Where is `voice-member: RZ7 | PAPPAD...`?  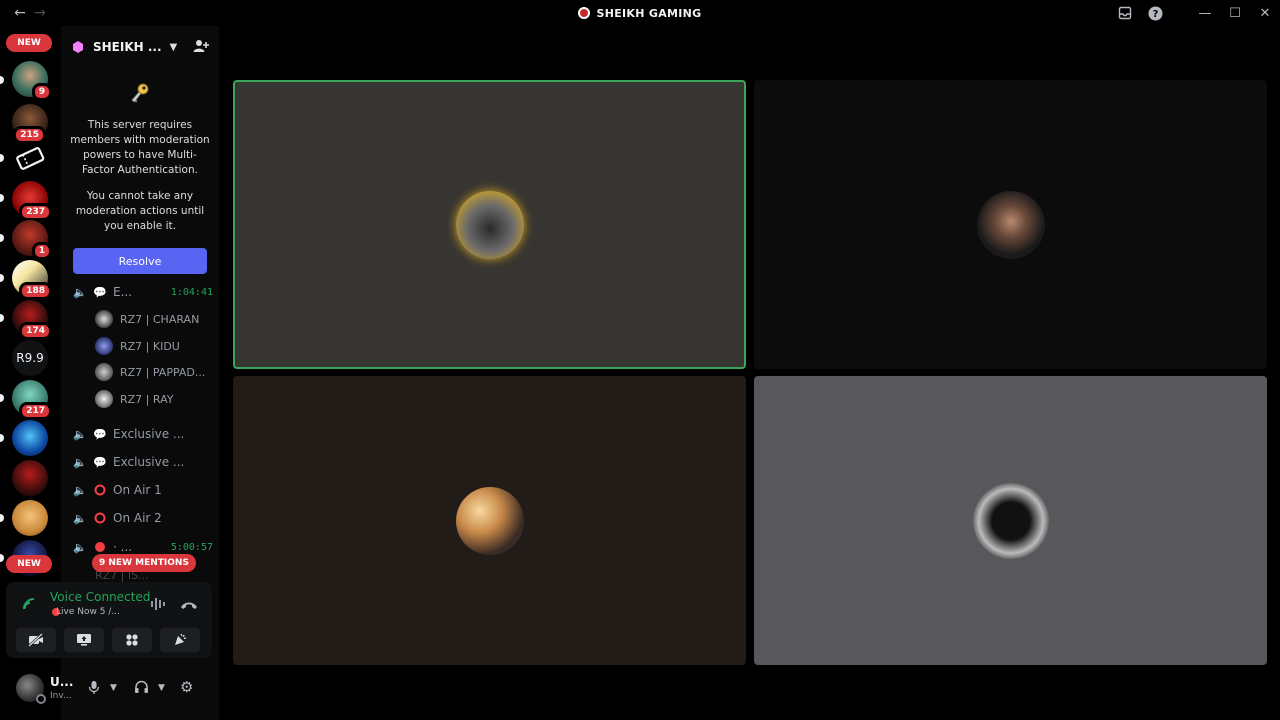 voice-member: RZ7 | PAPPAD... is located at coordinates (150, 372).